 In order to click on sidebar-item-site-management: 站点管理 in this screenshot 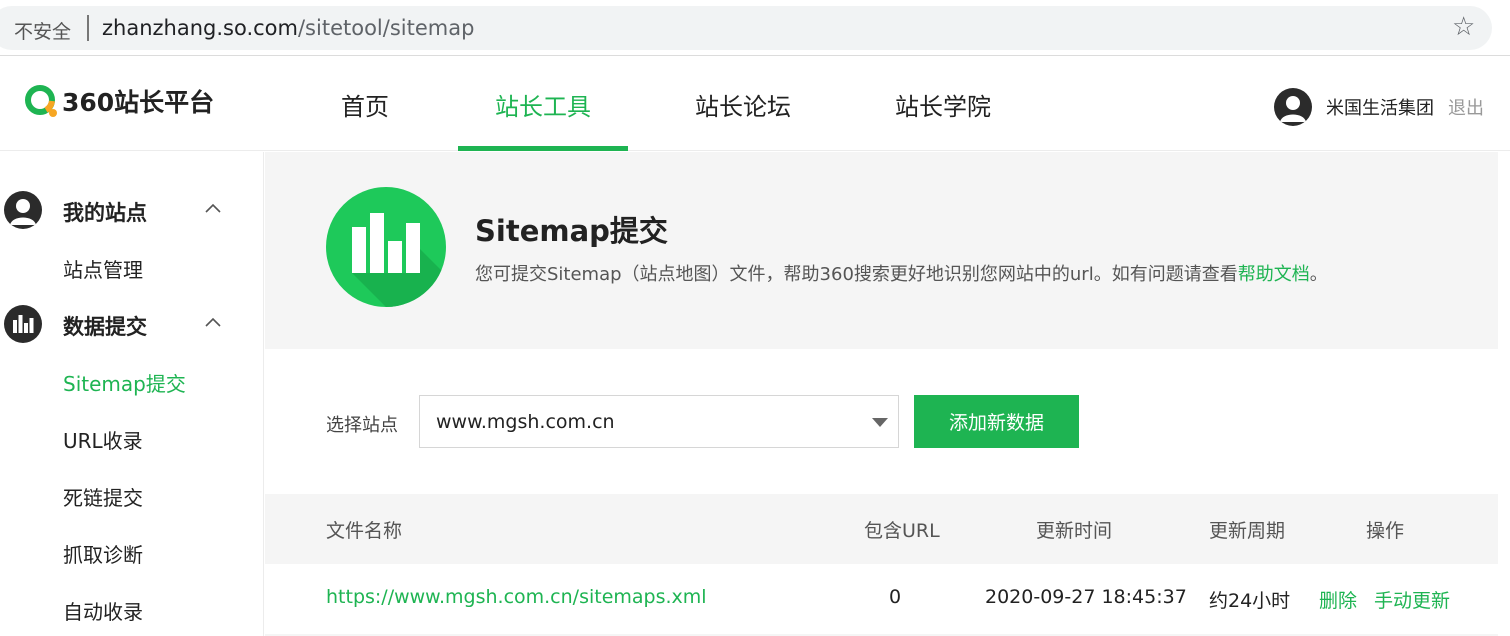, I will do `click(103, 268)`.